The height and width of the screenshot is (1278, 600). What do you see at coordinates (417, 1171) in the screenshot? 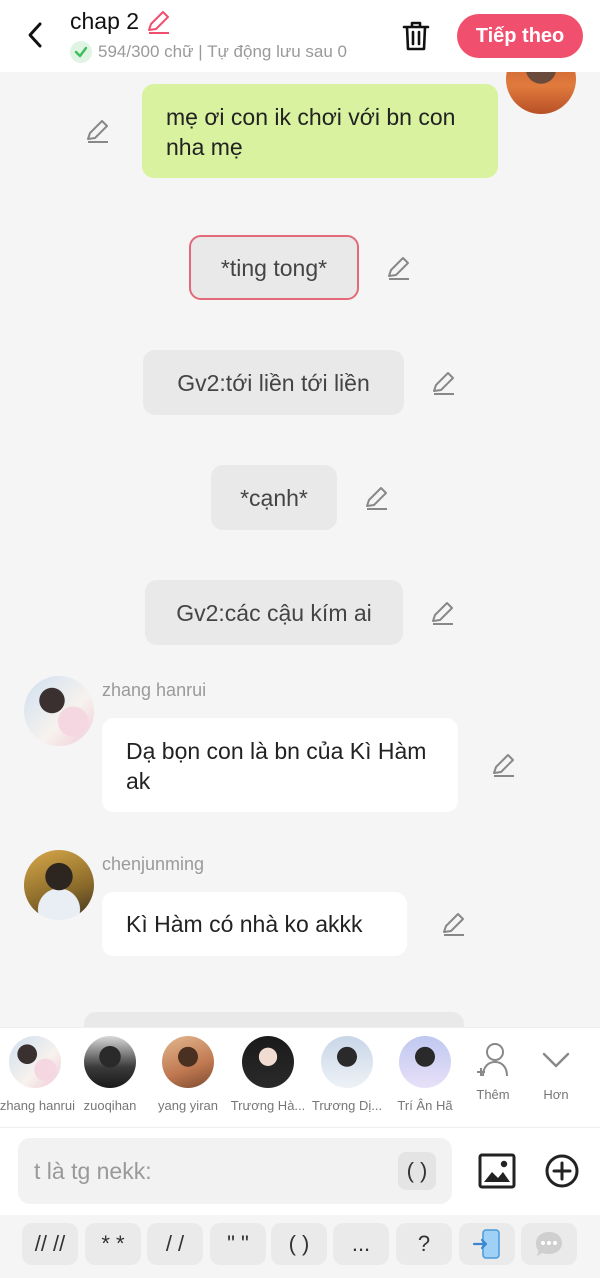
I see `parentheses-button: ( )` at bounding box center [417, 1171].